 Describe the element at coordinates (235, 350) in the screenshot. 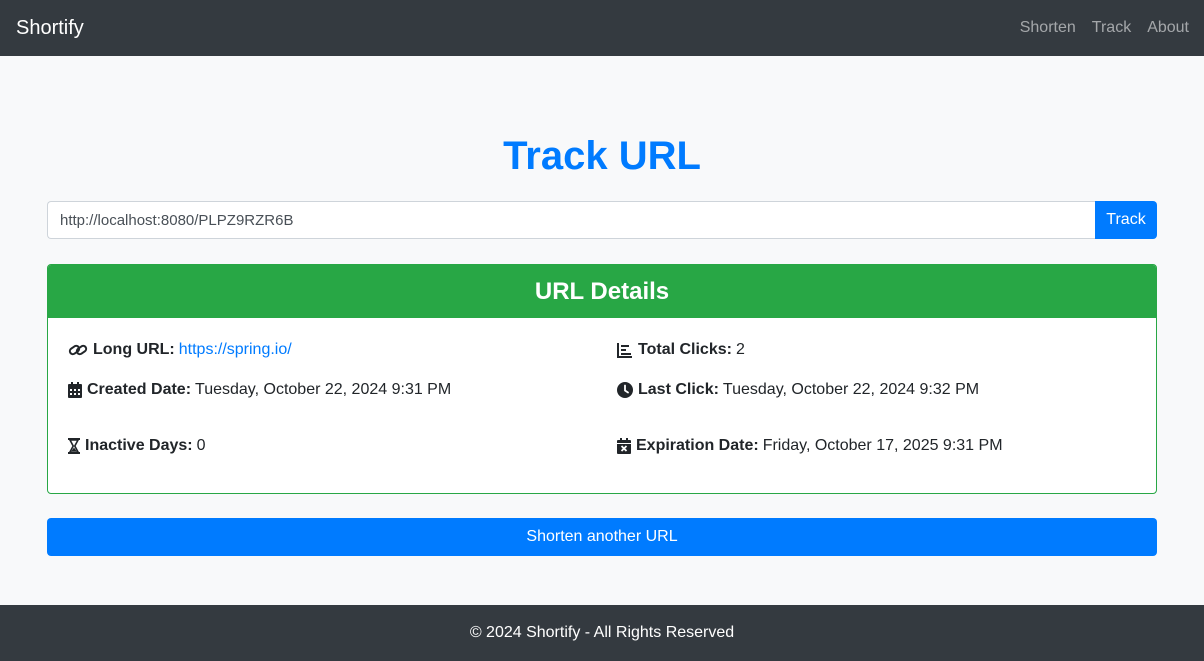

I see `long-url-link: https://spring.io/` at that location.